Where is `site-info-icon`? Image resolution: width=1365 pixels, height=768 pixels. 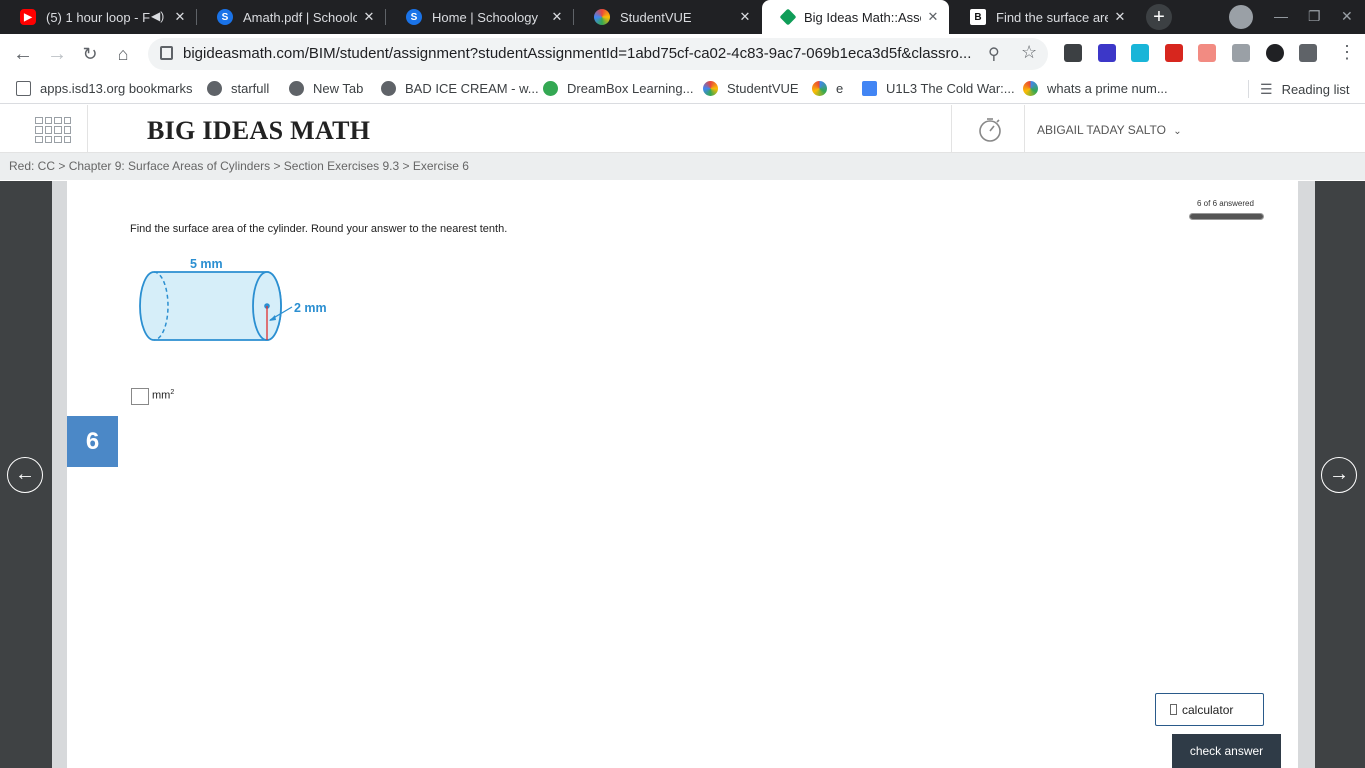 site-info-icon is located at coordinates (166, 53).